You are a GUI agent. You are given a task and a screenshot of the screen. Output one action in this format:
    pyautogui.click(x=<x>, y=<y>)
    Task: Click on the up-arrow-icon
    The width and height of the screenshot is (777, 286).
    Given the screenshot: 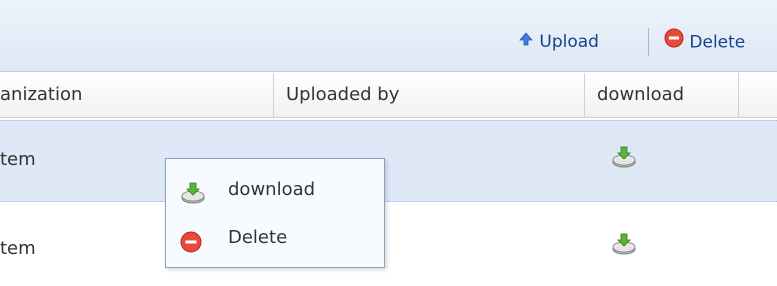 What is the action you would take?
    pyautogui.click(x=526, y=42)
    